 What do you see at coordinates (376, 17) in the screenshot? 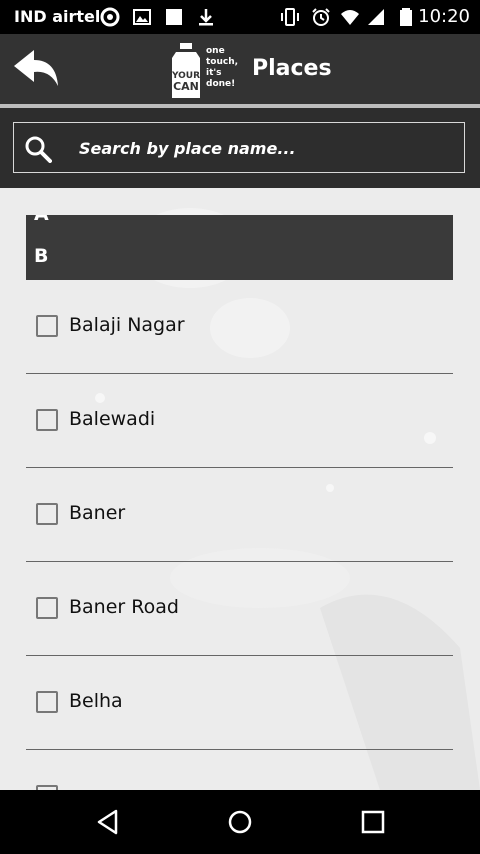
I see `signal-icon` at bounding box center [376, 17].